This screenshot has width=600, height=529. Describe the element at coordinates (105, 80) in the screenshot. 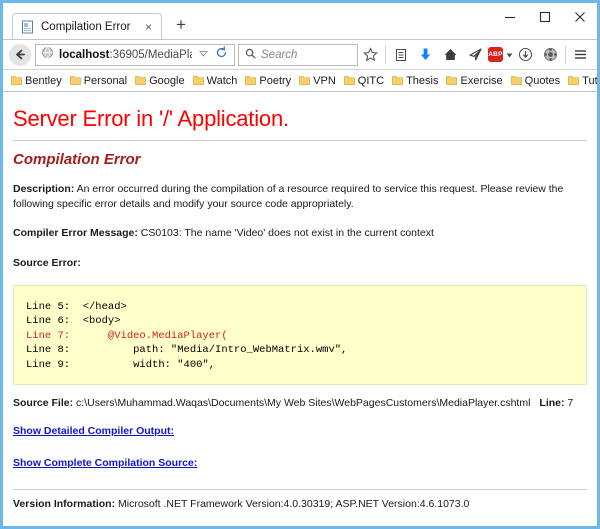

I see `bookmark-label: Personal` at that location.